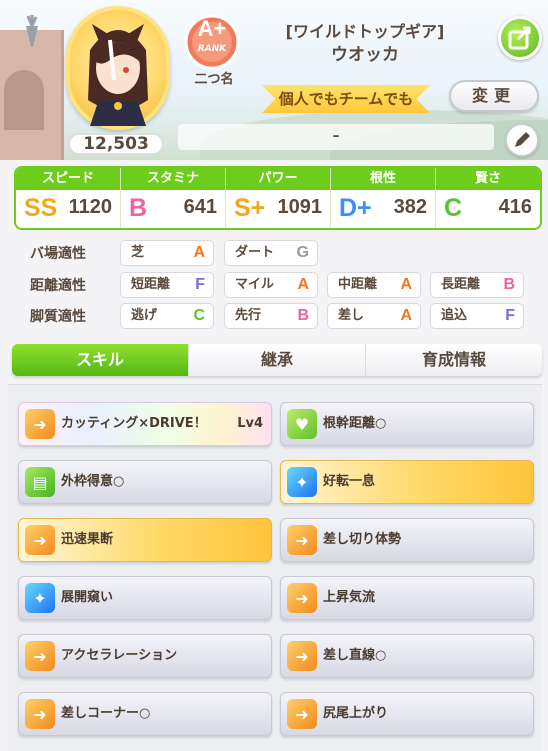 Image resolution: width=548 pixels, height=751 pixels. I want to click on stat-value: 641, so click(200, 207).